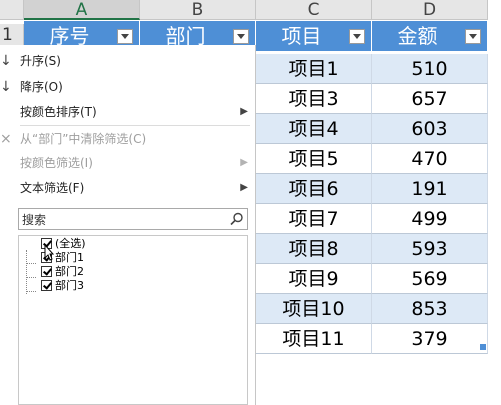  What do you see at coordinates (314, 309) in the screenshot?
I see `cell-project: 项目10` at bounding box center [314, 309].